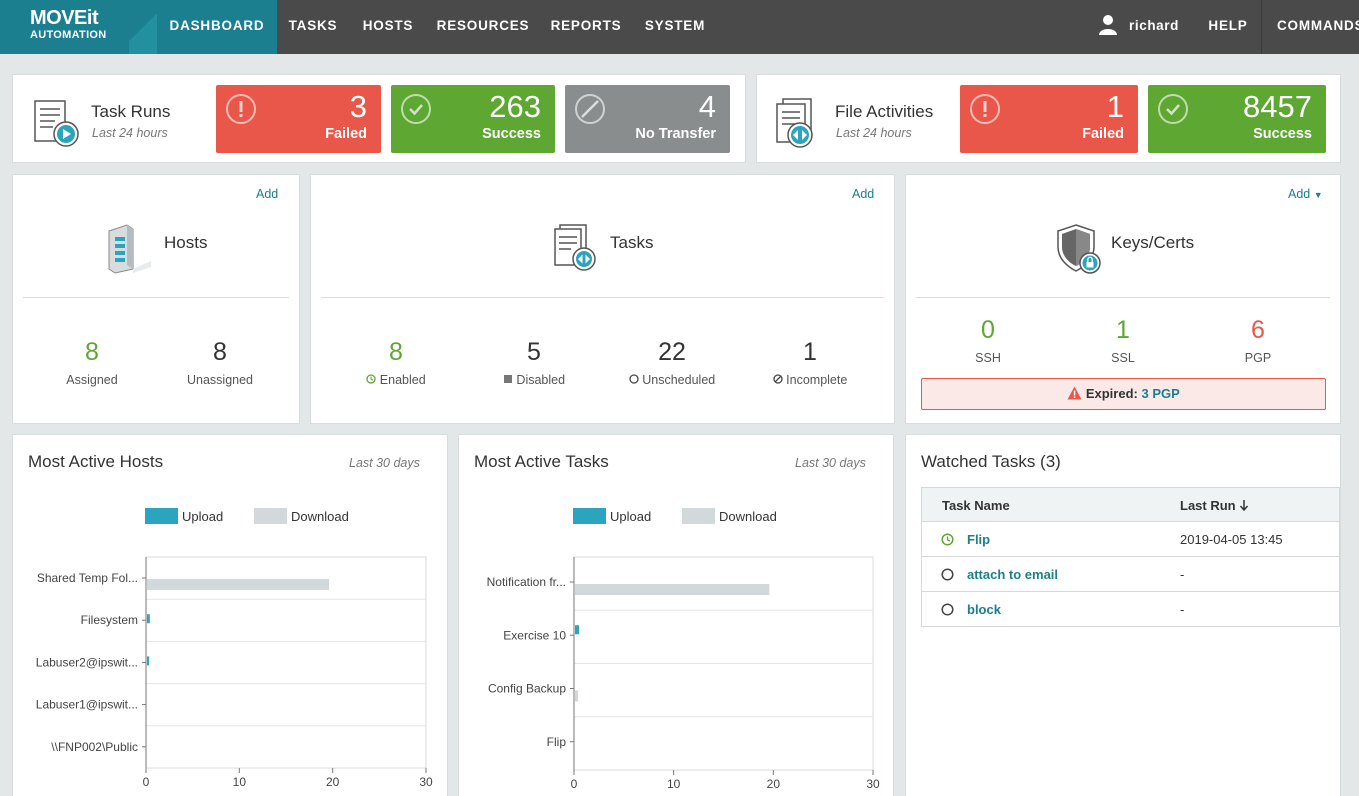 This screenshot has width=1359, height=796. I want to click on sort-down-arrow-icon, so click(1244, 506).